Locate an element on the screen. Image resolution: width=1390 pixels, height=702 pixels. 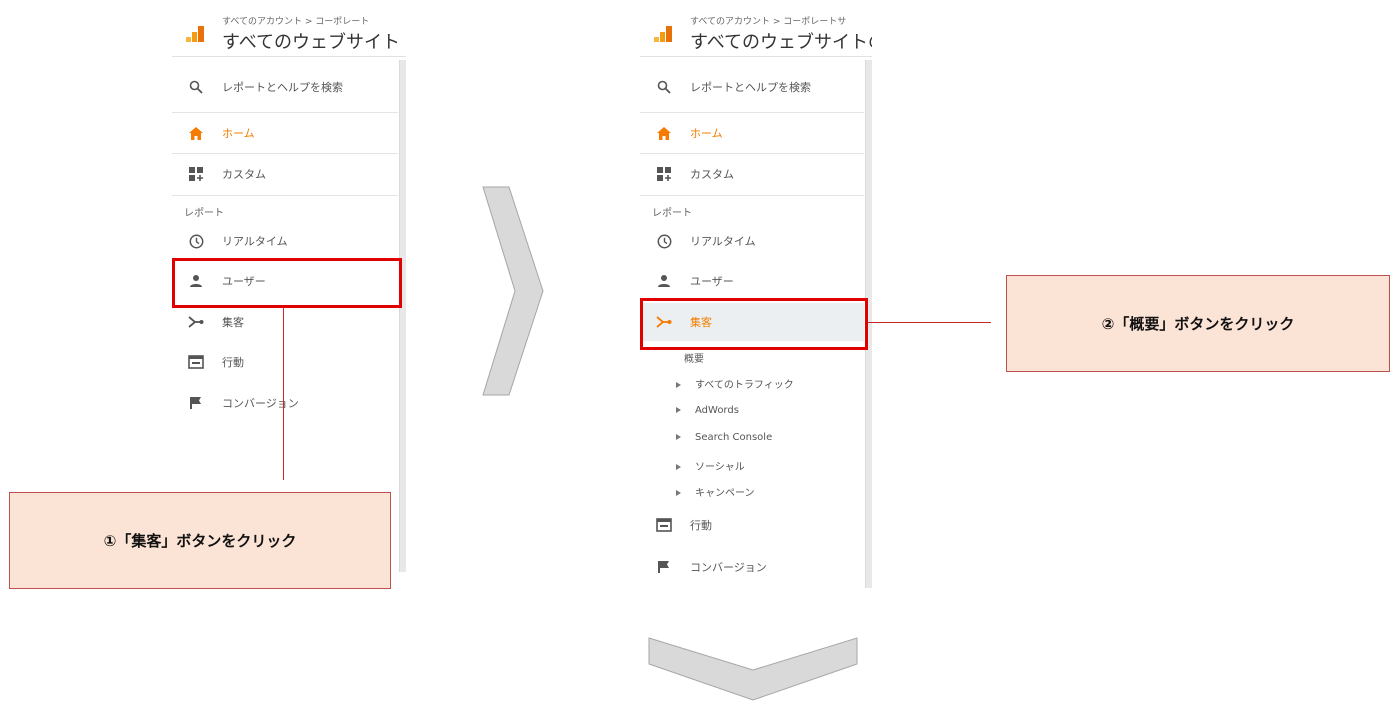
account-header: すべてのアカウント > コーポレートサ すべてのウェブサイトの is located at coordinates (756, 28).